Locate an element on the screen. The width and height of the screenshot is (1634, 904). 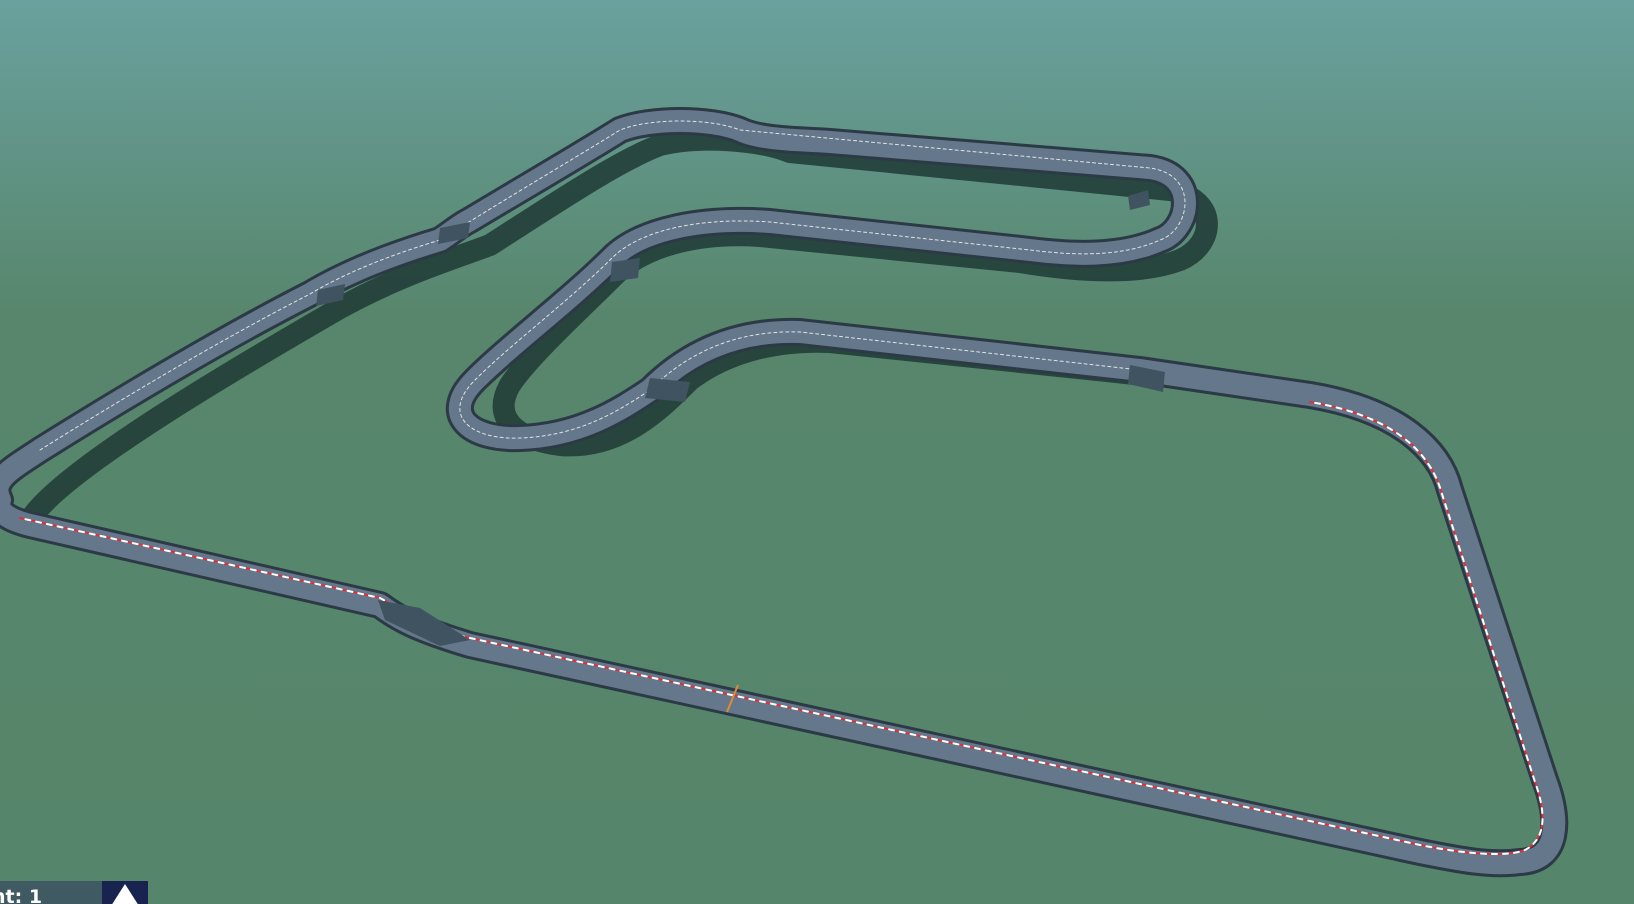
chevron-up-icon is located at coordinates (125, 894).